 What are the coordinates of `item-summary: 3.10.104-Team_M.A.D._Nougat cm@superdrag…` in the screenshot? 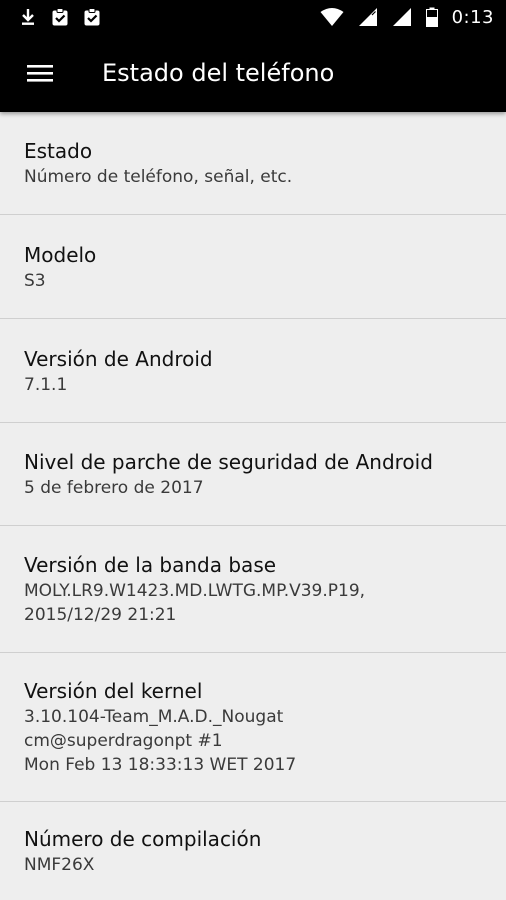 It's located at (160, 741).